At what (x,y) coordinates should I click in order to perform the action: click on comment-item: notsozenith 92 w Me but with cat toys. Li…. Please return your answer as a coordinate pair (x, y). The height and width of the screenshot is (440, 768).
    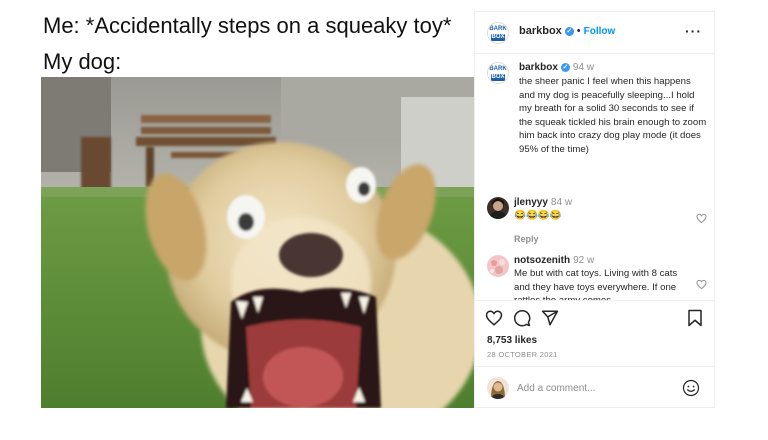
    Looking at the image, I should click on (598, 277).